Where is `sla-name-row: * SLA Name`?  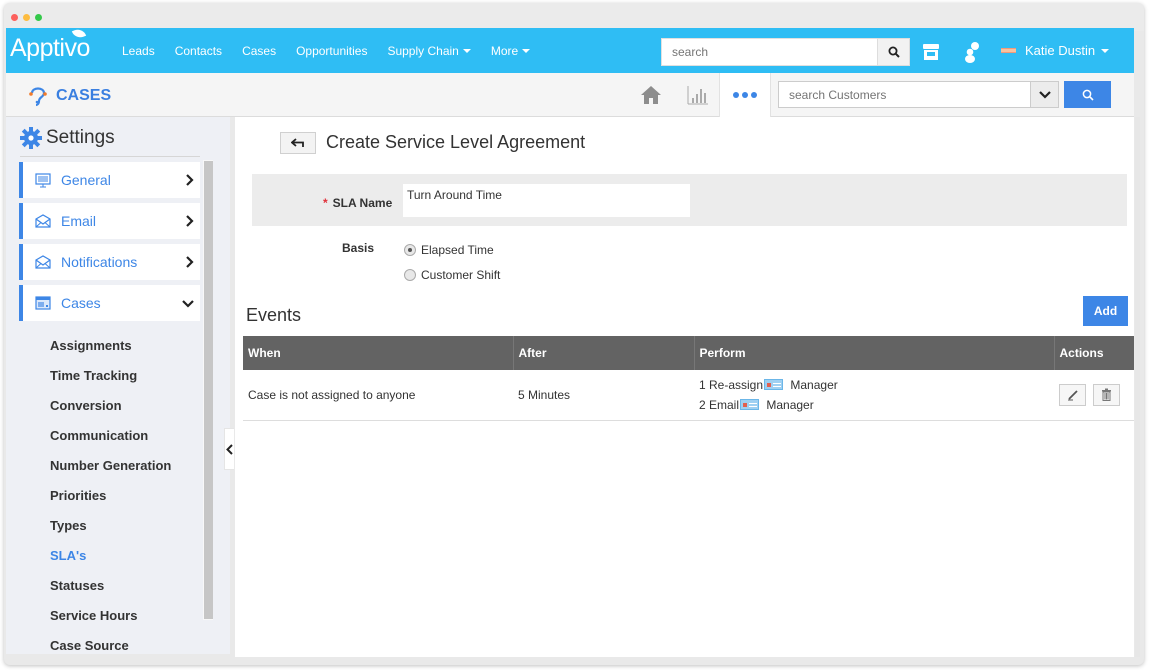
sla-name-row: * SLA Name is located at coordinates (689, 200).